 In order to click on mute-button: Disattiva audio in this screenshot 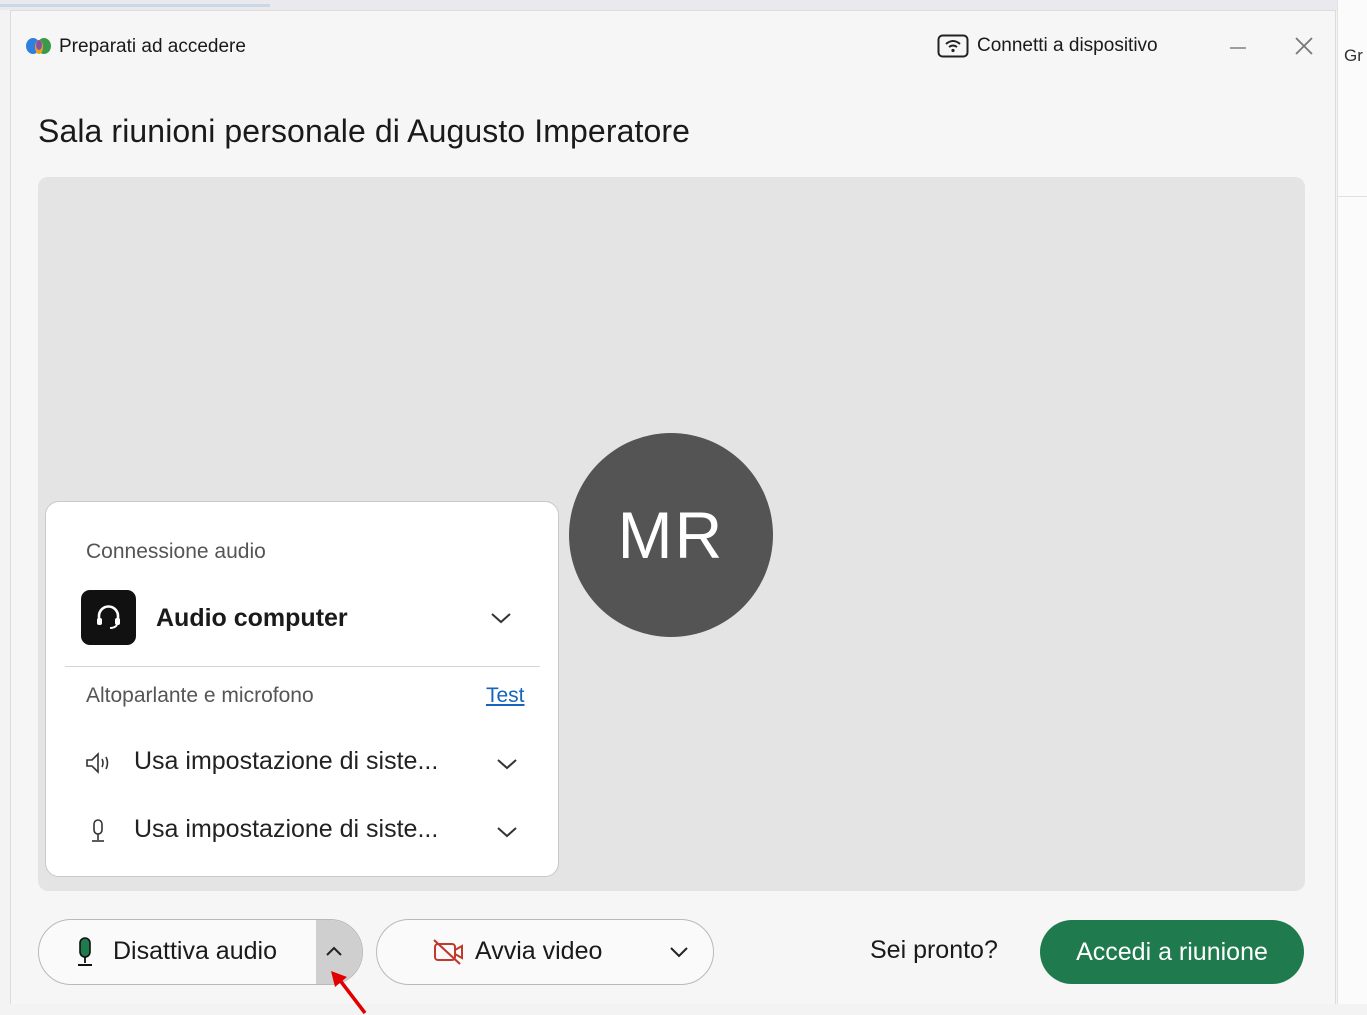, I will do `click(177, 952)`.